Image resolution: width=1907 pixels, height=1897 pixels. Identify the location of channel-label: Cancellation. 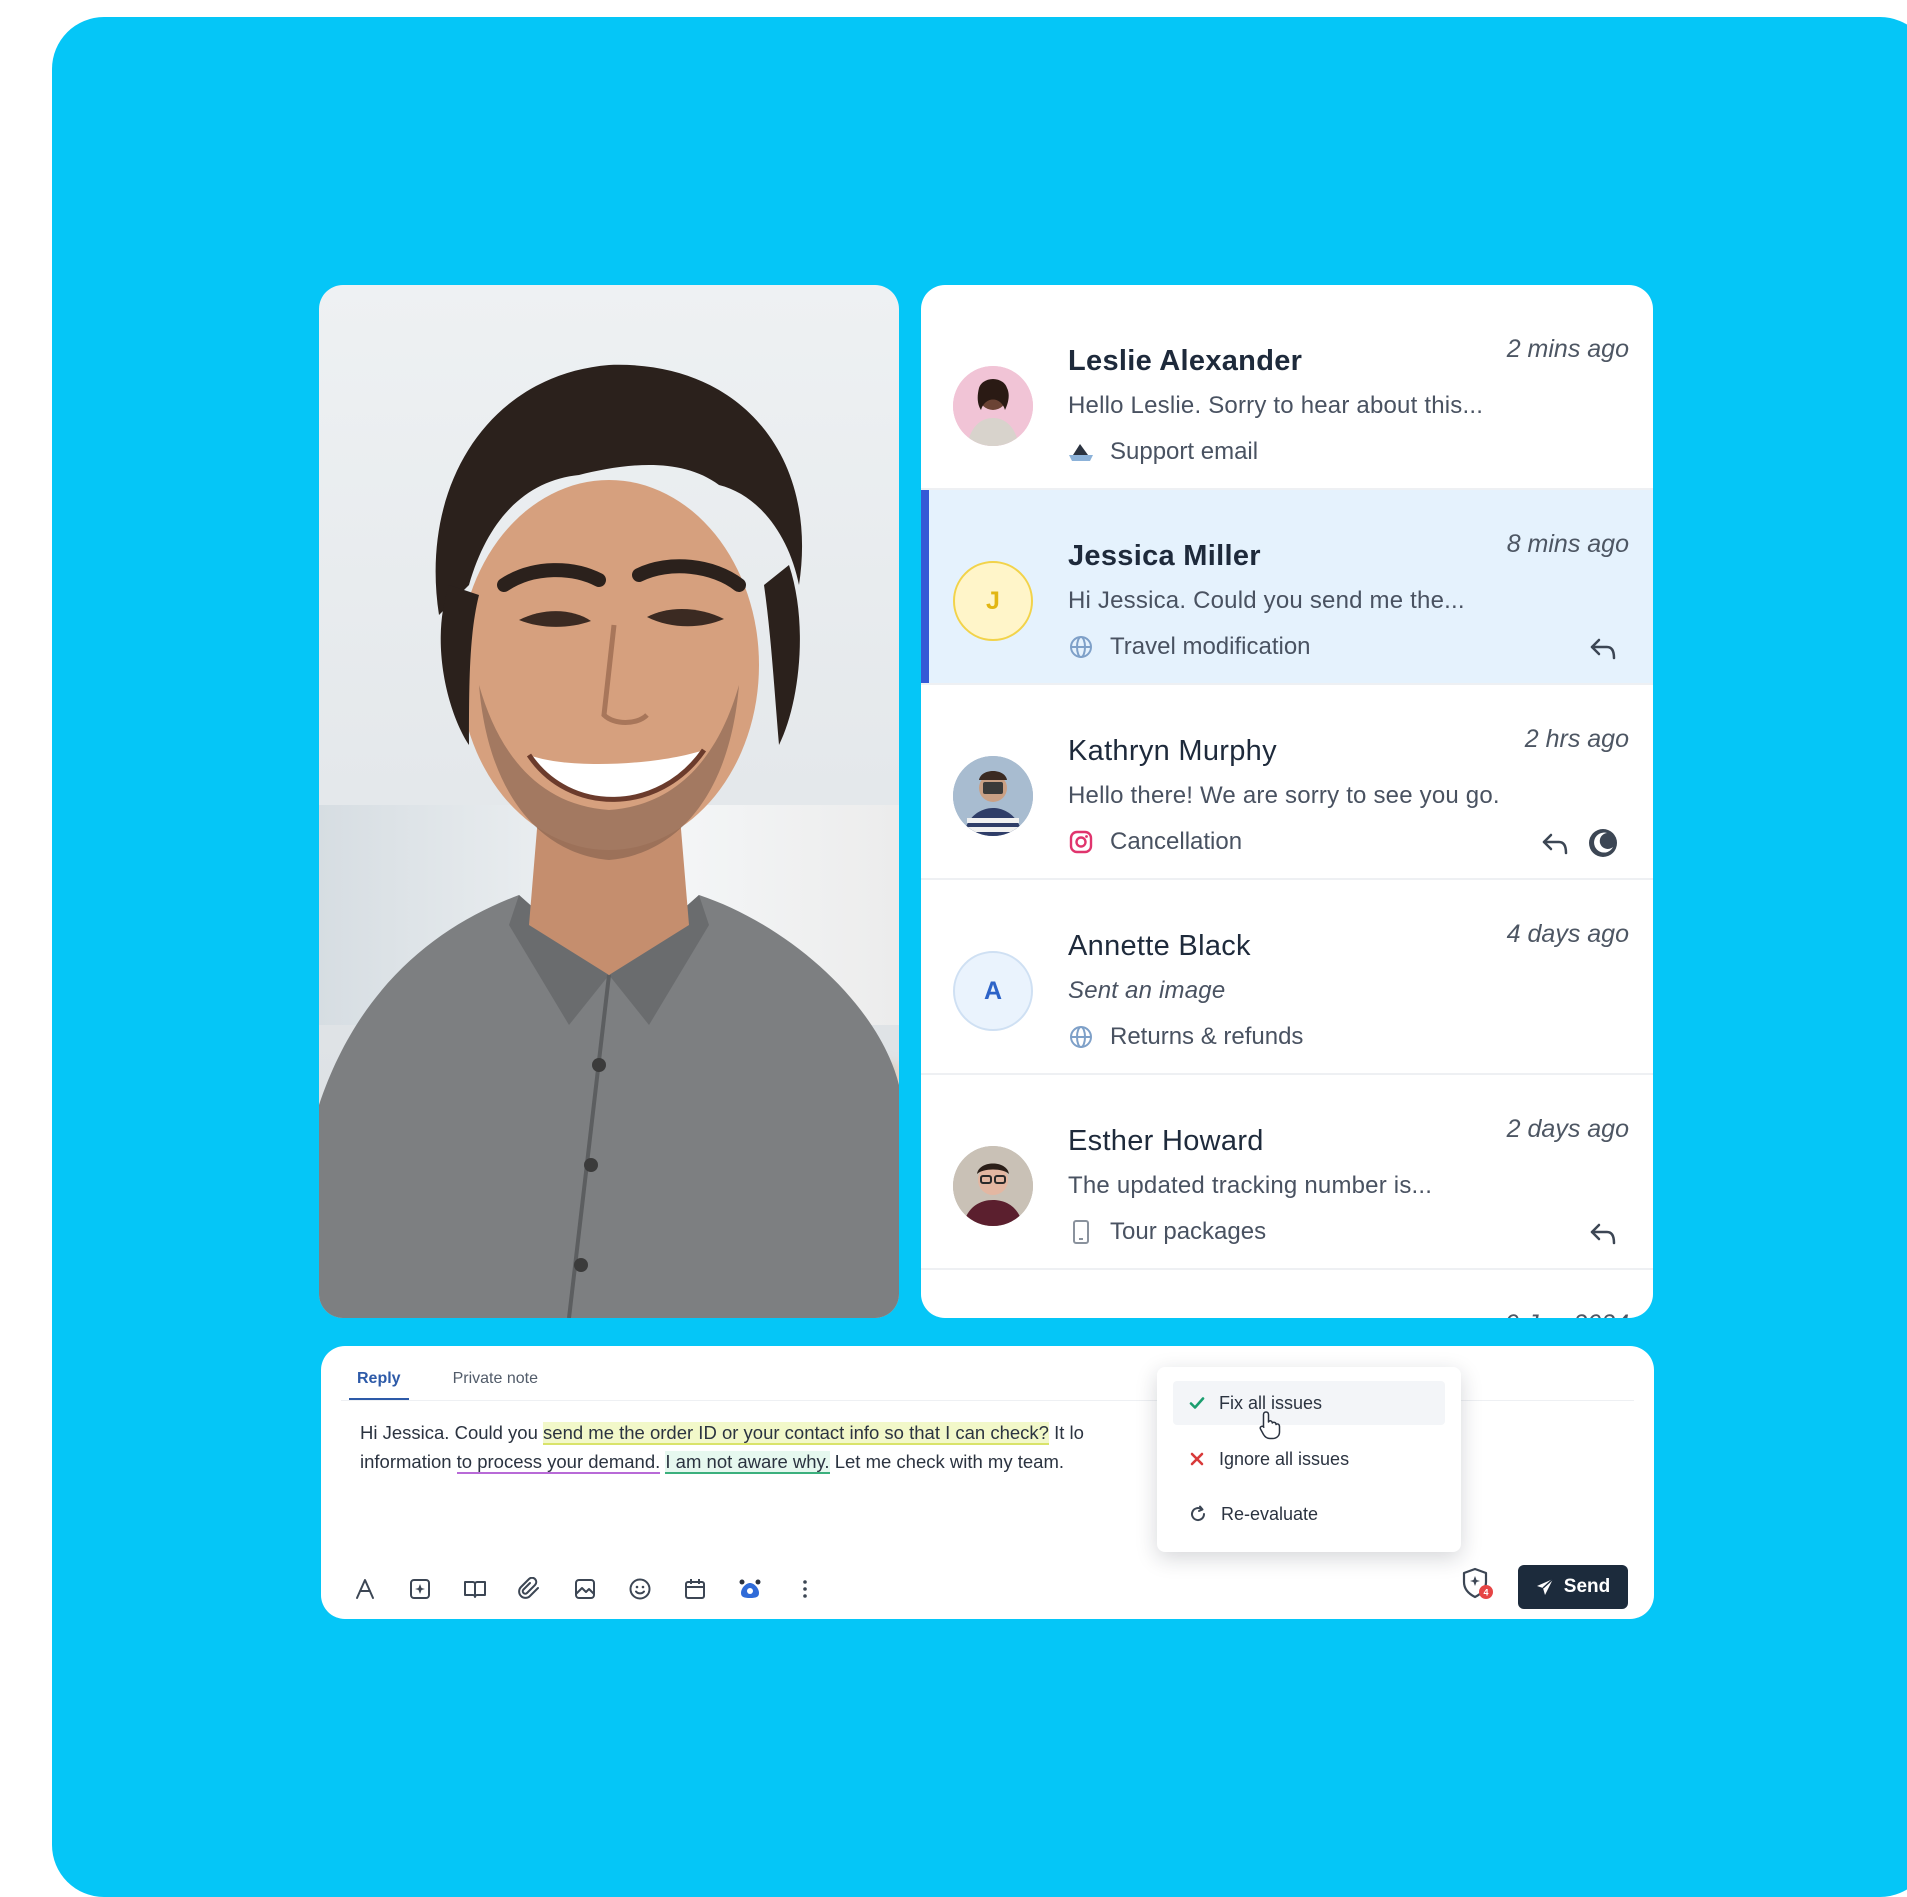
(1155, 842).